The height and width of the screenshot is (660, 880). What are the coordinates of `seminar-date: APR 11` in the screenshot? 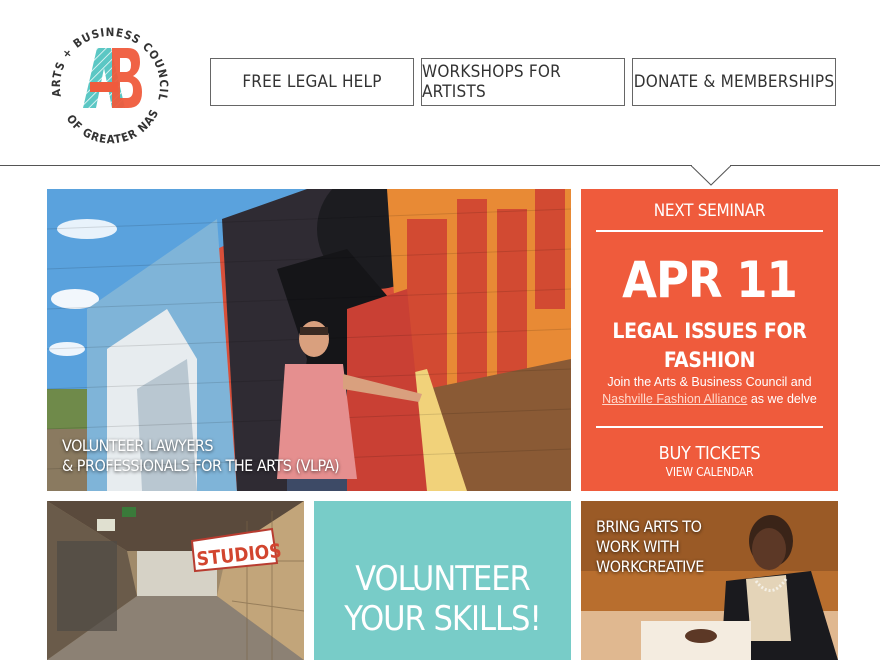 It's located at (710, 280).